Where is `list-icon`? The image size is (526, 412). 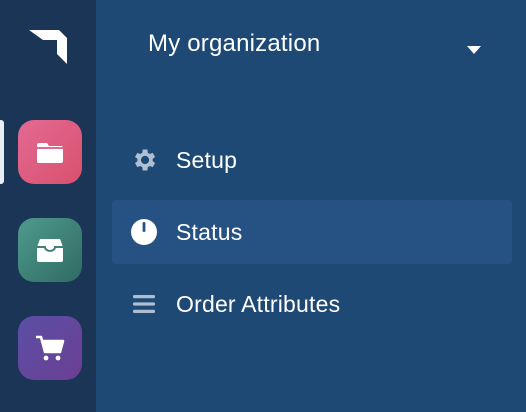 list-icon is located at coordinates (144, 304).